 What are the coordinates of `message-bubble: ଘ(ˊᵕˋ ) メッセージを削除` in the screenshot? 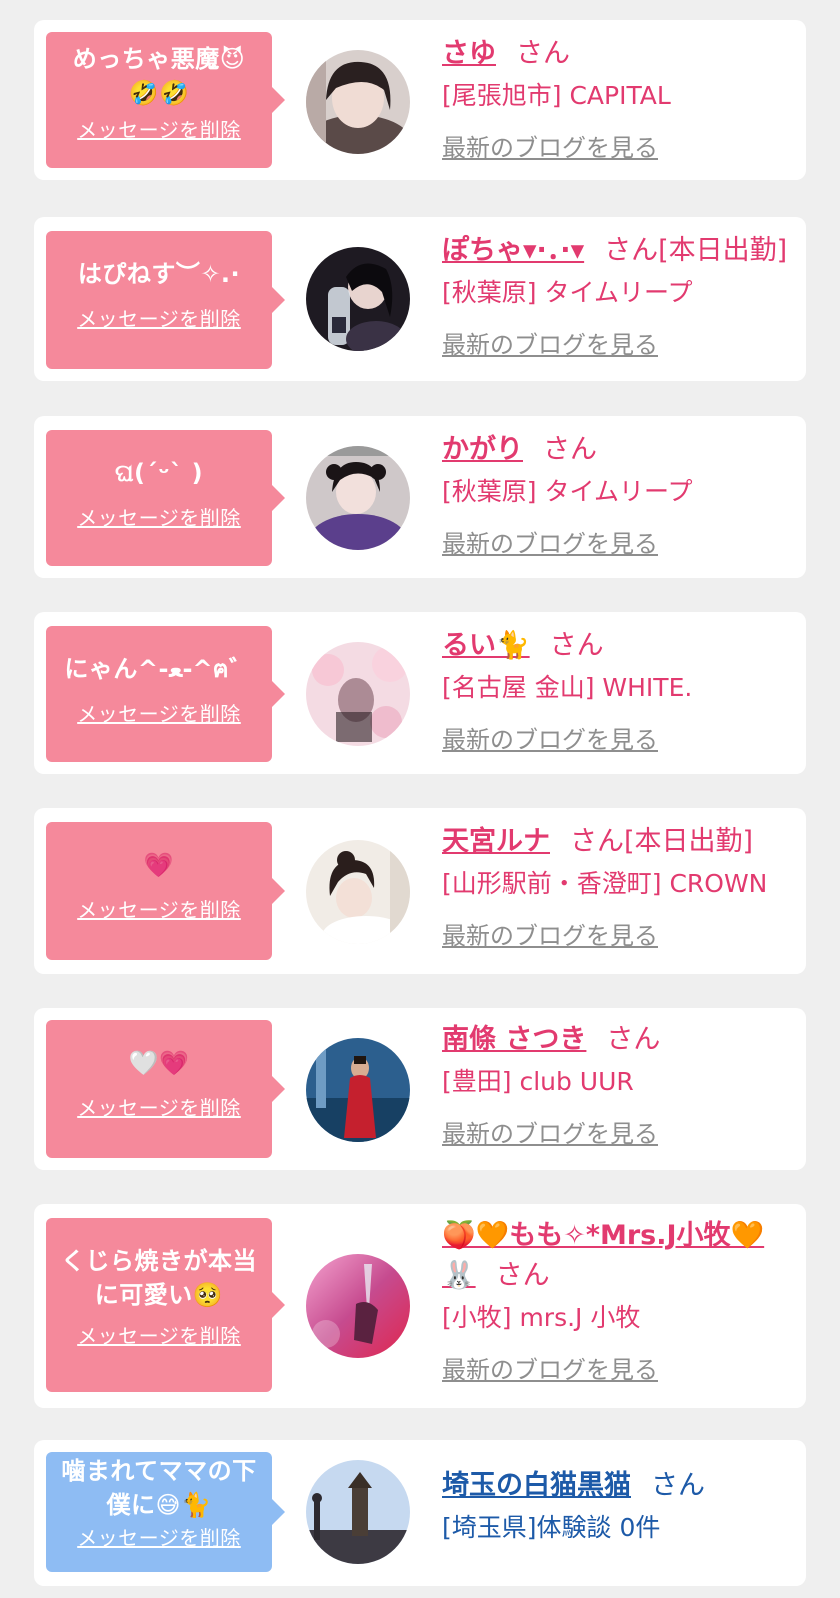 It's located at (165, 498).